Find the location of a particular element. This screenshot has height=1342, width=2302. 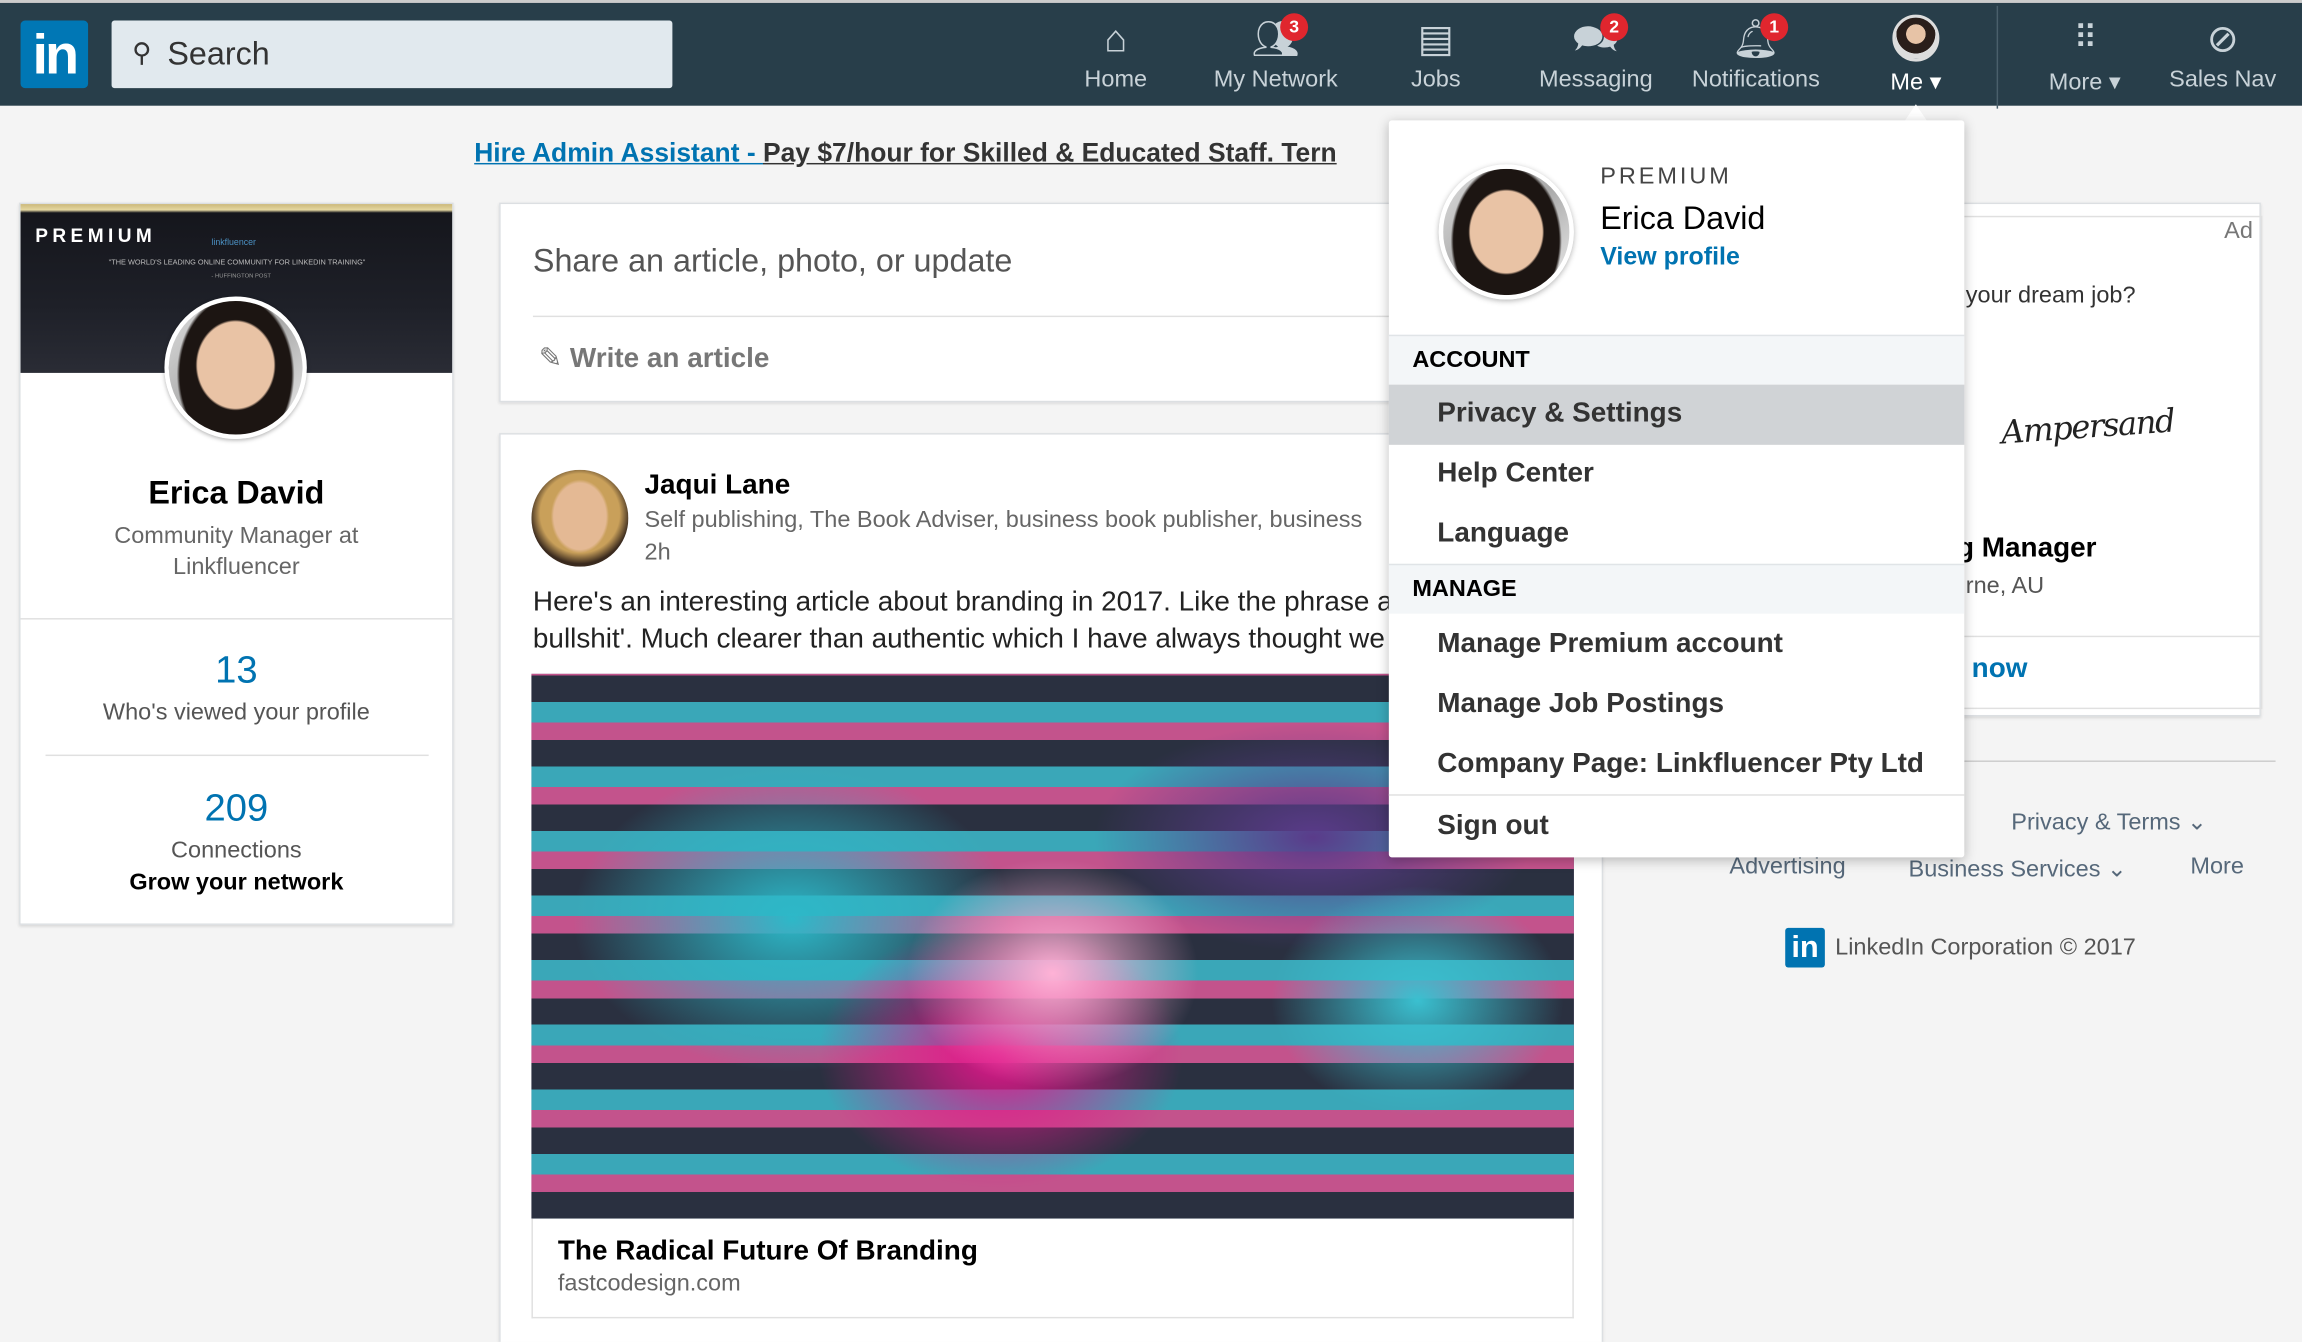

footer-advertising: Advertising is located at coordinates (1787, 867).